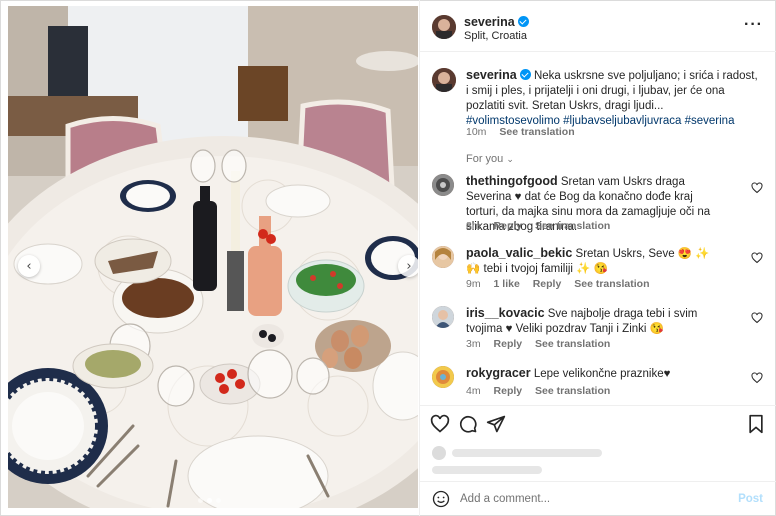 The image size is (776, 516). I want to click on comment-username: paola_valic_bekic, so click(519, 253).